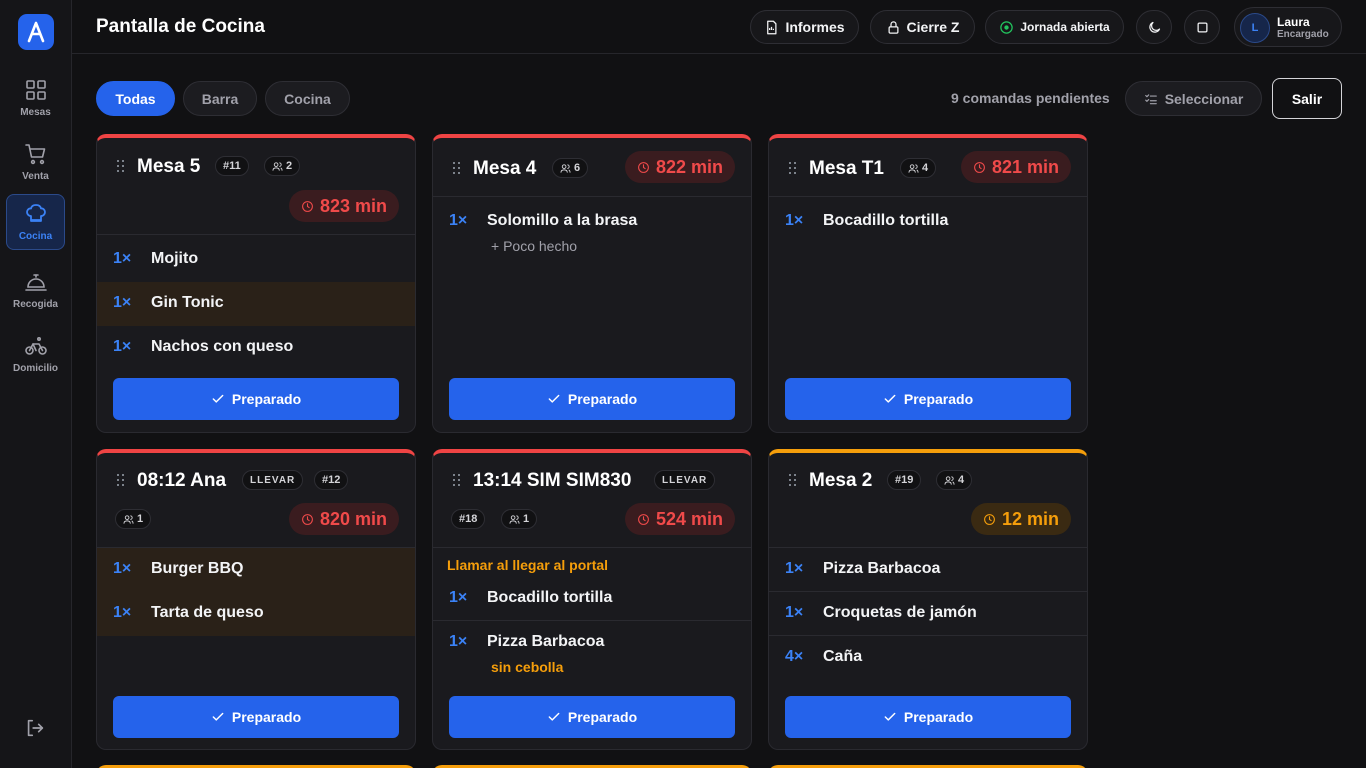  What do you see at coordinates (689, 518) in the screenshot?
I see `elapsed-time: 524 min` at bounding box center [689, 518].